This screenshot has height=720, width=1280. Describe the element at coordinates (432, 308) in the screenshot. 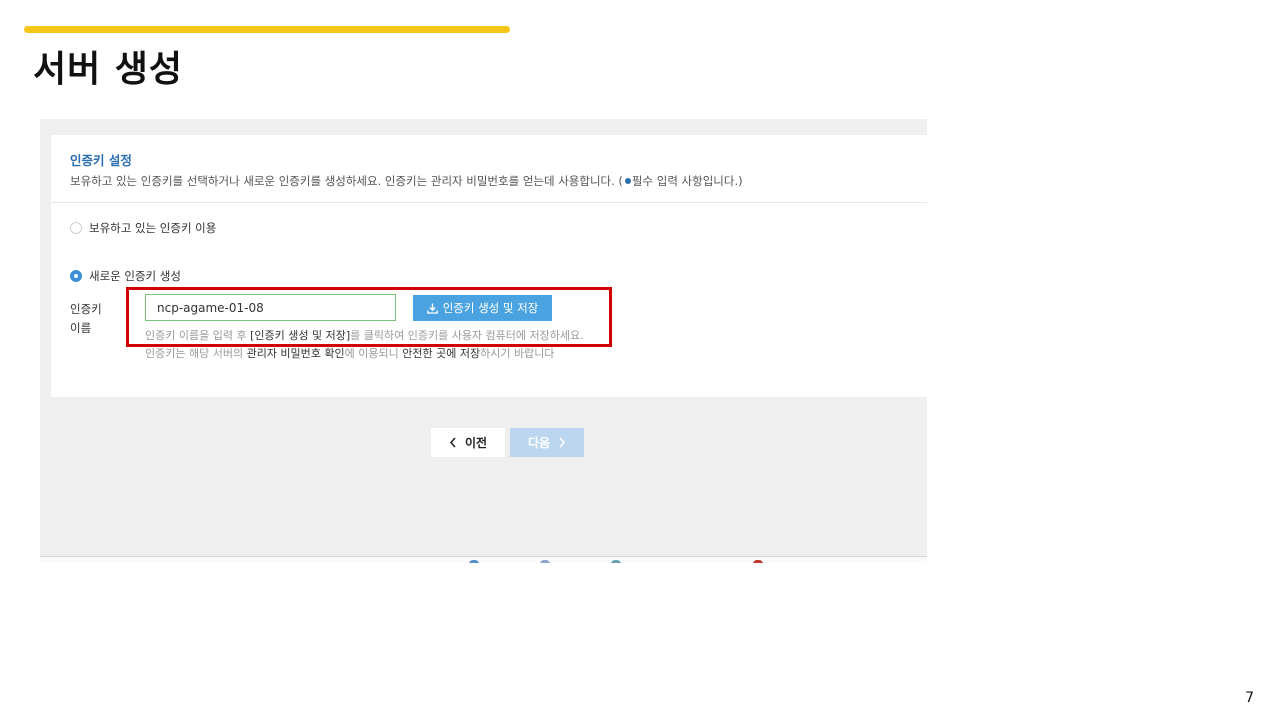

I see `download-icon` at that location.